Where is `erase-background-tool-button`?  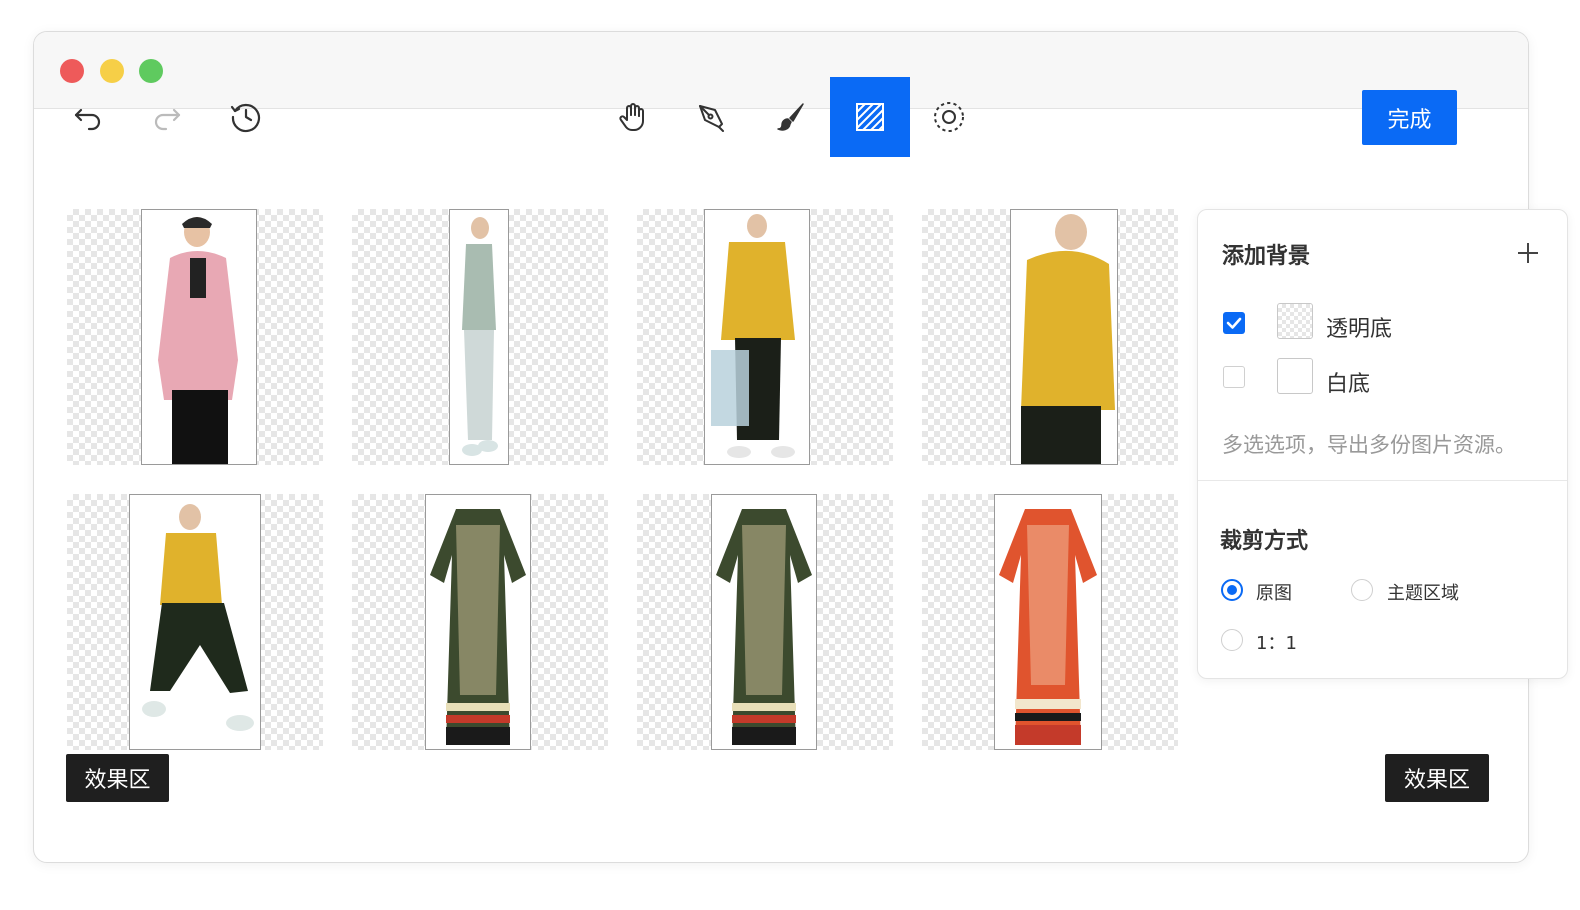 erase-background-tool-button is located at coordinates (870, 117).